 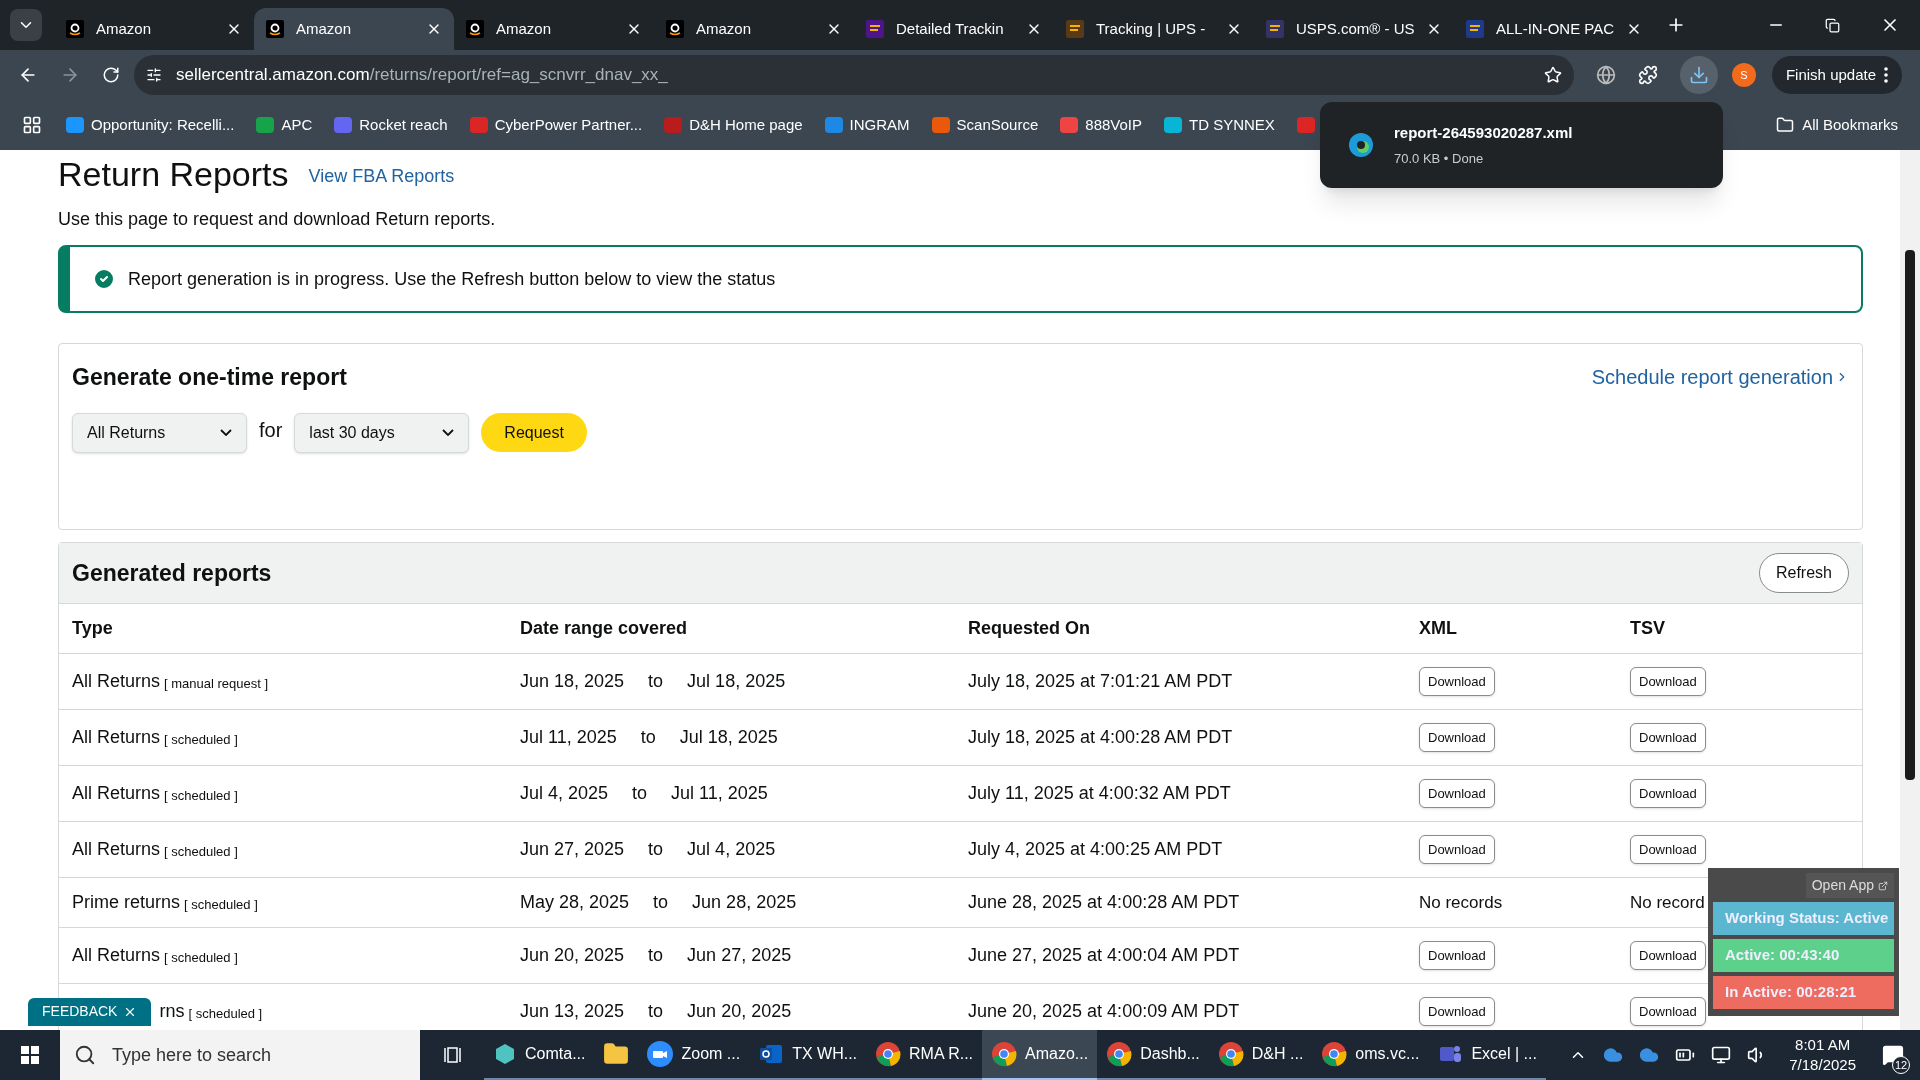 What do you see at coordinates (854, 75) in the screenshot?
I see `address-bar: sellercentral.amazon.com/returns/report/ref=ag_scnvrr_dnav_xx_` at bounding box center [854, 75].